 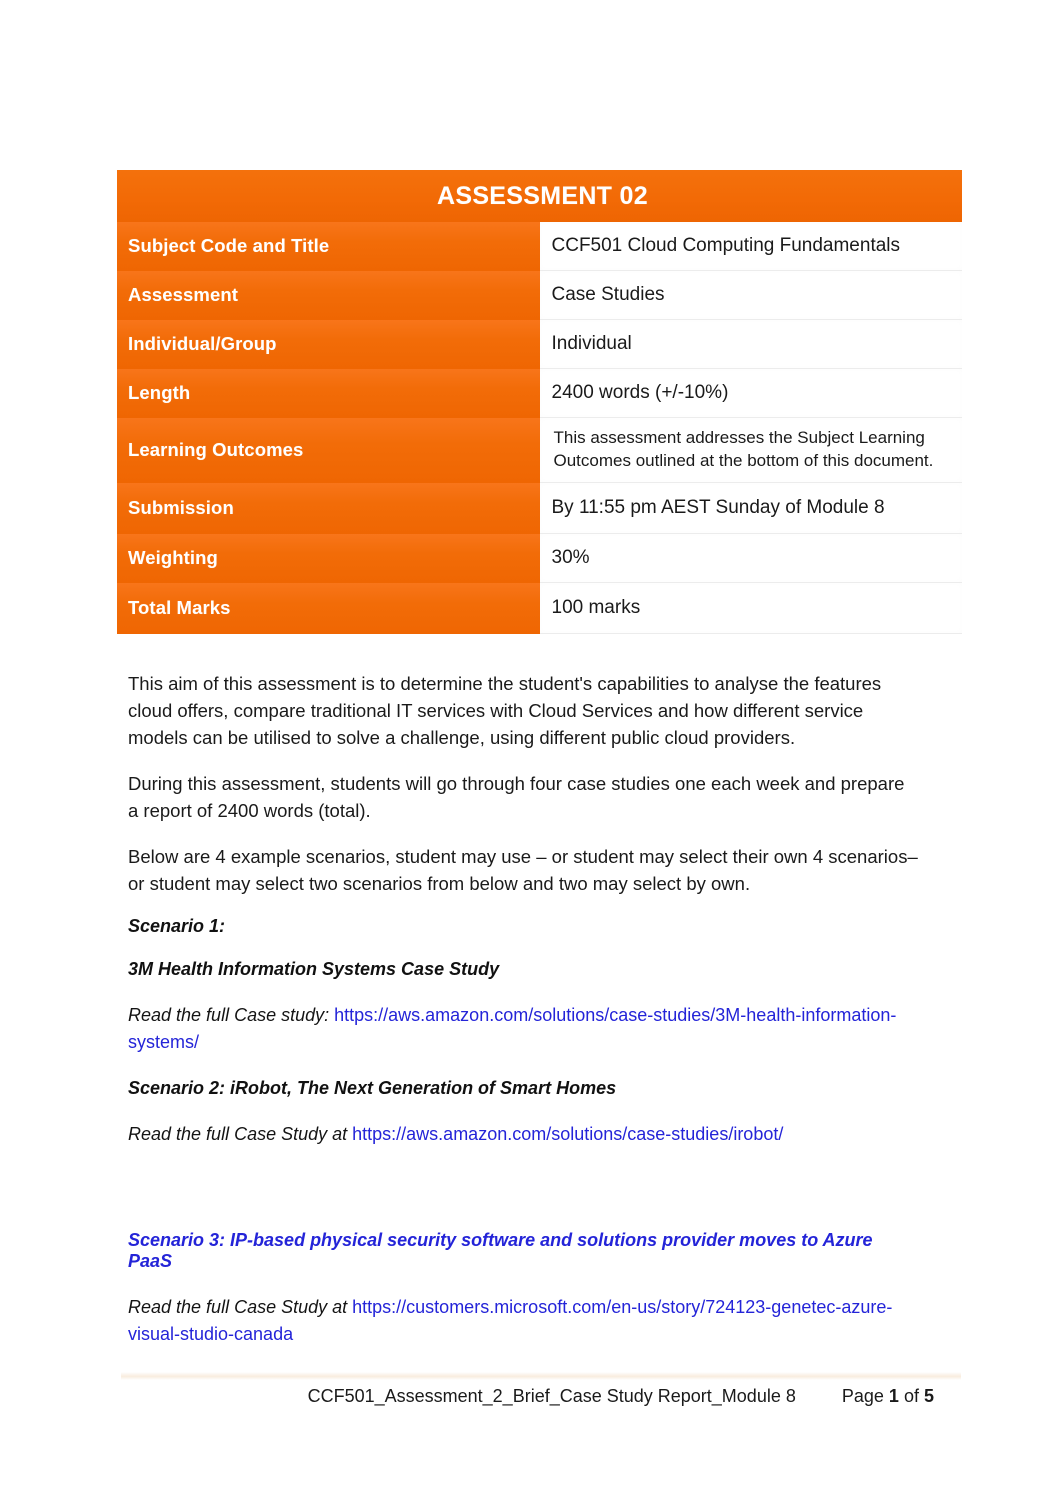 What do you see at coordinates (328, 246) in the screenshot?
I see `row-label-subject-code-and-title: Subject Code and Title` at bounding box center [328, 246].